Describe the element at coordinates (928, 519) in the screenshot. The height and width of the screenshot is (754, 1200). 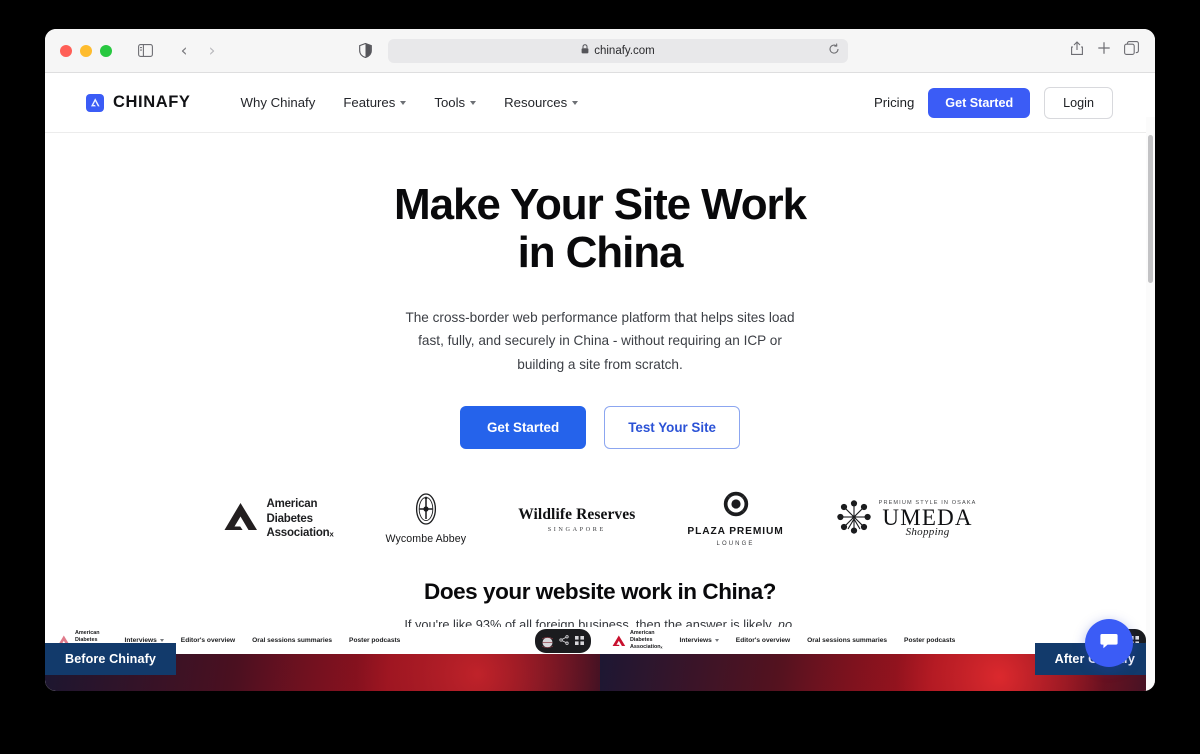
I see `umeda-wordmark: PREMIUM STYLE IN OSAKA UMEDA Shopping` at that location.